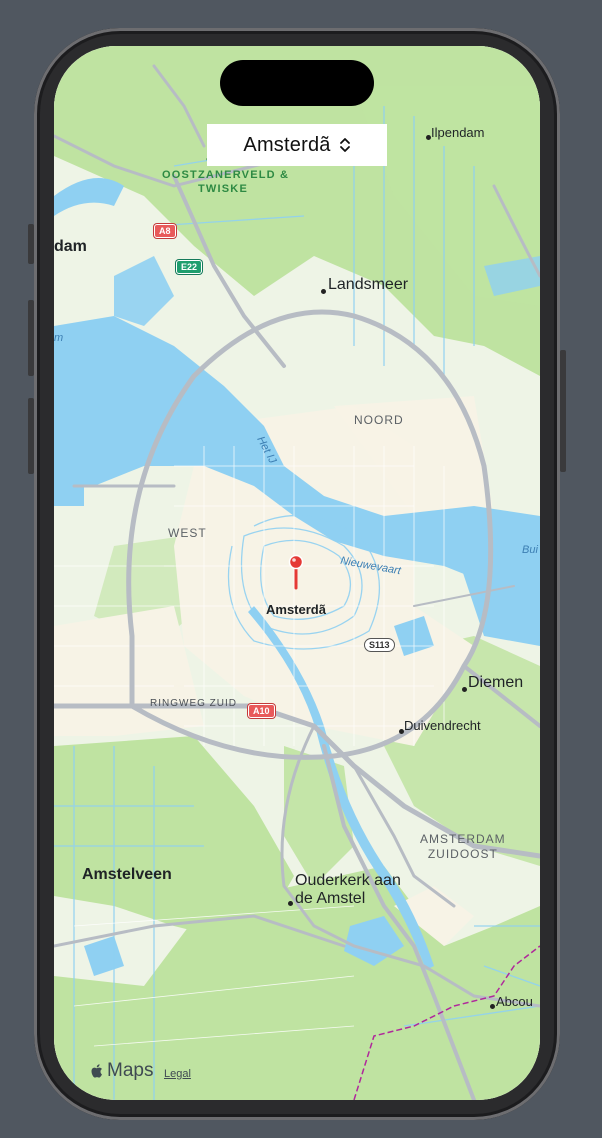 The image size is (602, 1138). What do you see at coordinates (379, 645) in the screenshot?
I see `s113-shield: S113` at bounding box center [379, 645].